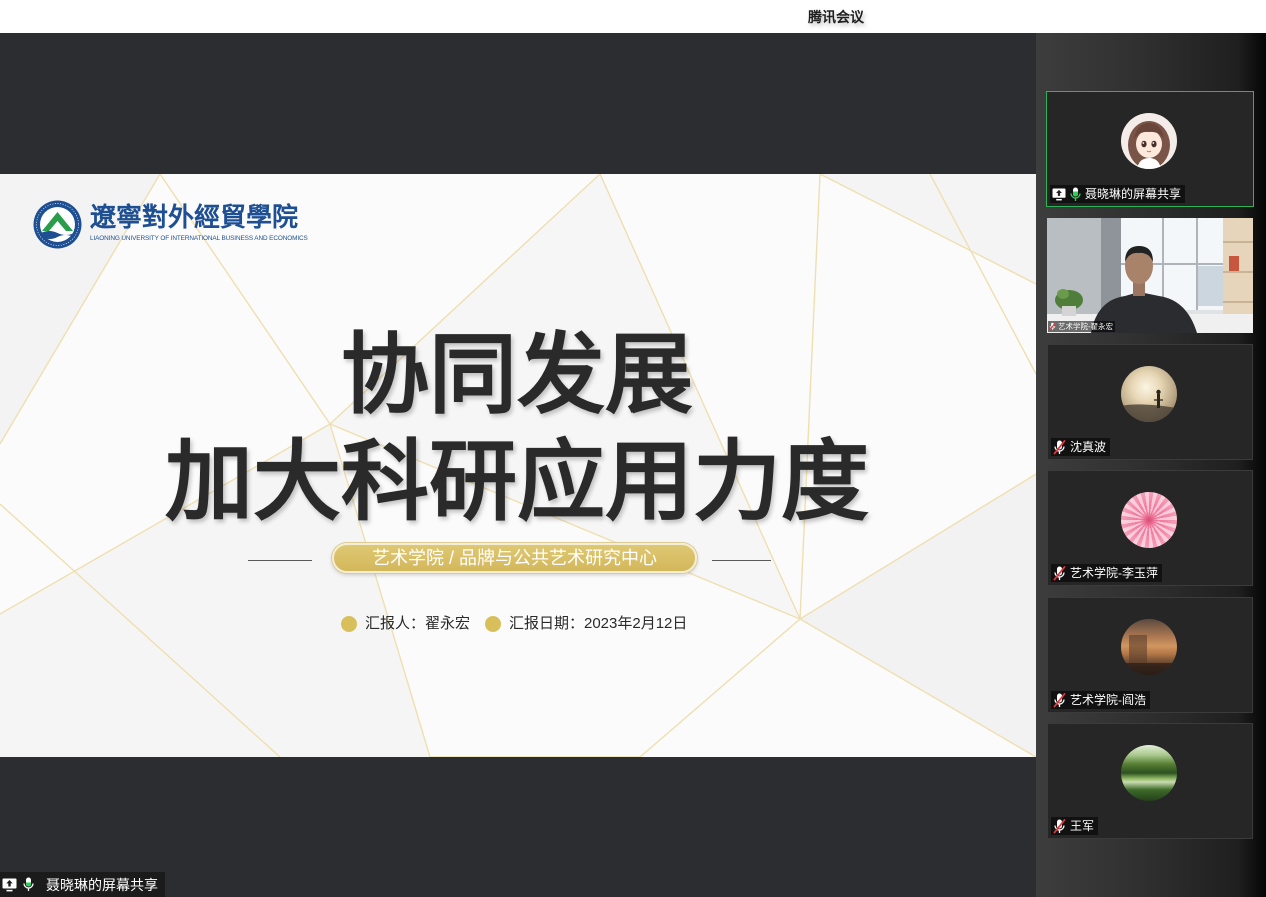 Image resolution: width=1266 pixels, height=897 pixels. Describe the element at coordinates (418, 623) in the screenshot. I see `reporter-text: 汇报人：翟永宏` at that location.